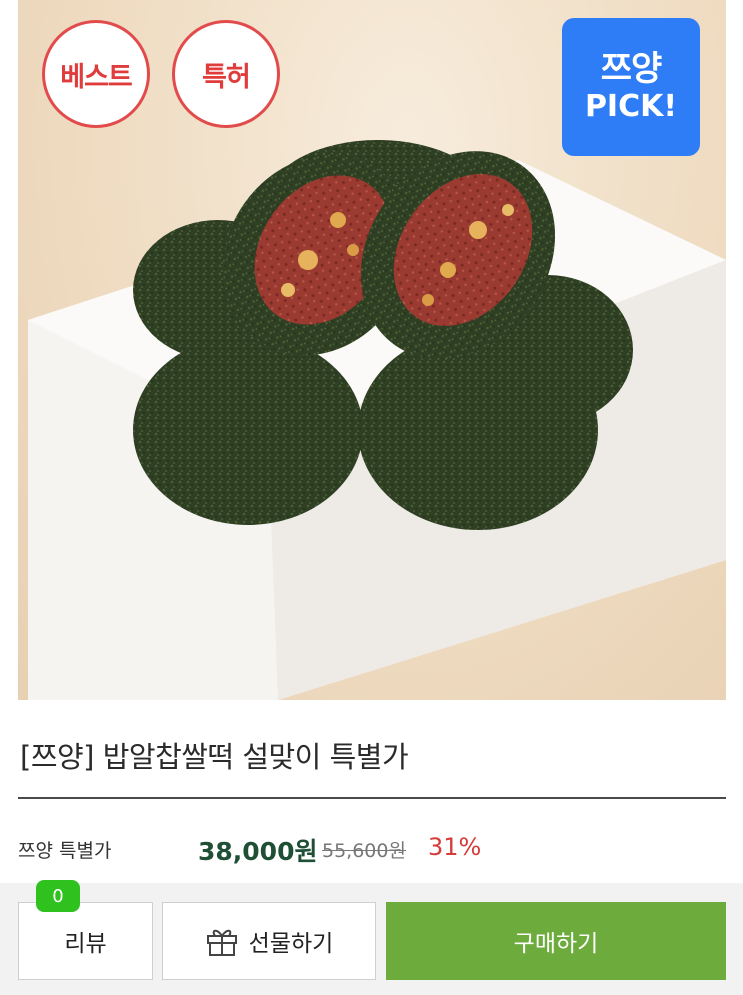 Image resolution: width=743 pixels, height=995 pixels. What do you see at coordinates (222, 941) in the screenshot?
I see `gift-icon` at bounding box center [222, 941].